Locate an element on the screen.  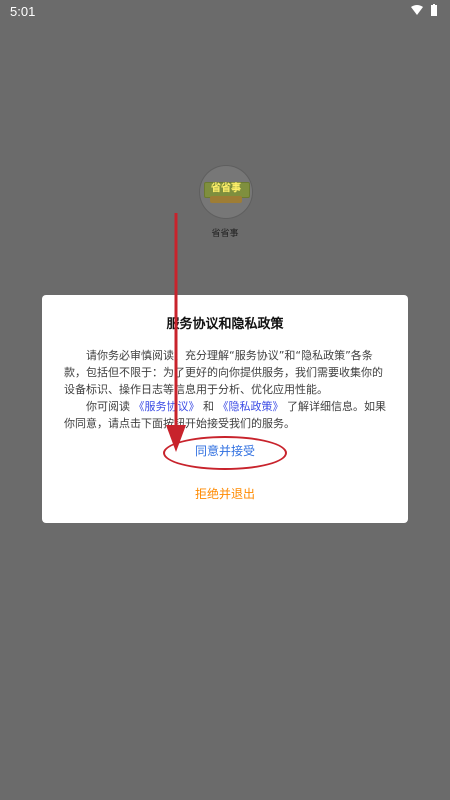
logo-subbanner is located at coordinates (226, 199).